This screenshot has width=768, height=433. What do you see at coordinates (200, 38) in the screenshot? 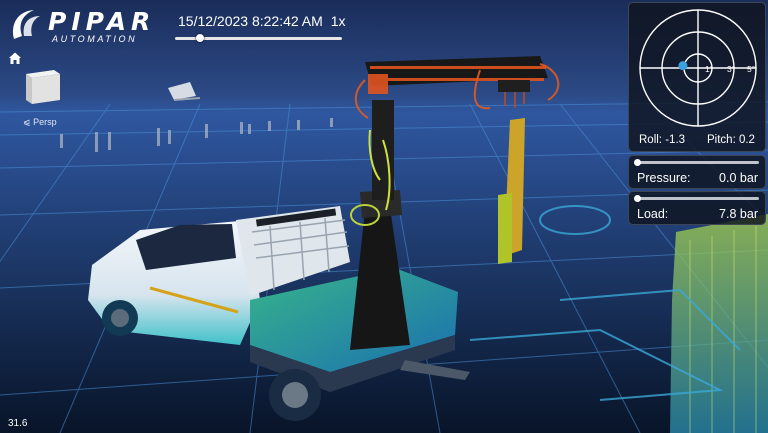
I see `timeline-thumb` at bounding box center [200, 38].